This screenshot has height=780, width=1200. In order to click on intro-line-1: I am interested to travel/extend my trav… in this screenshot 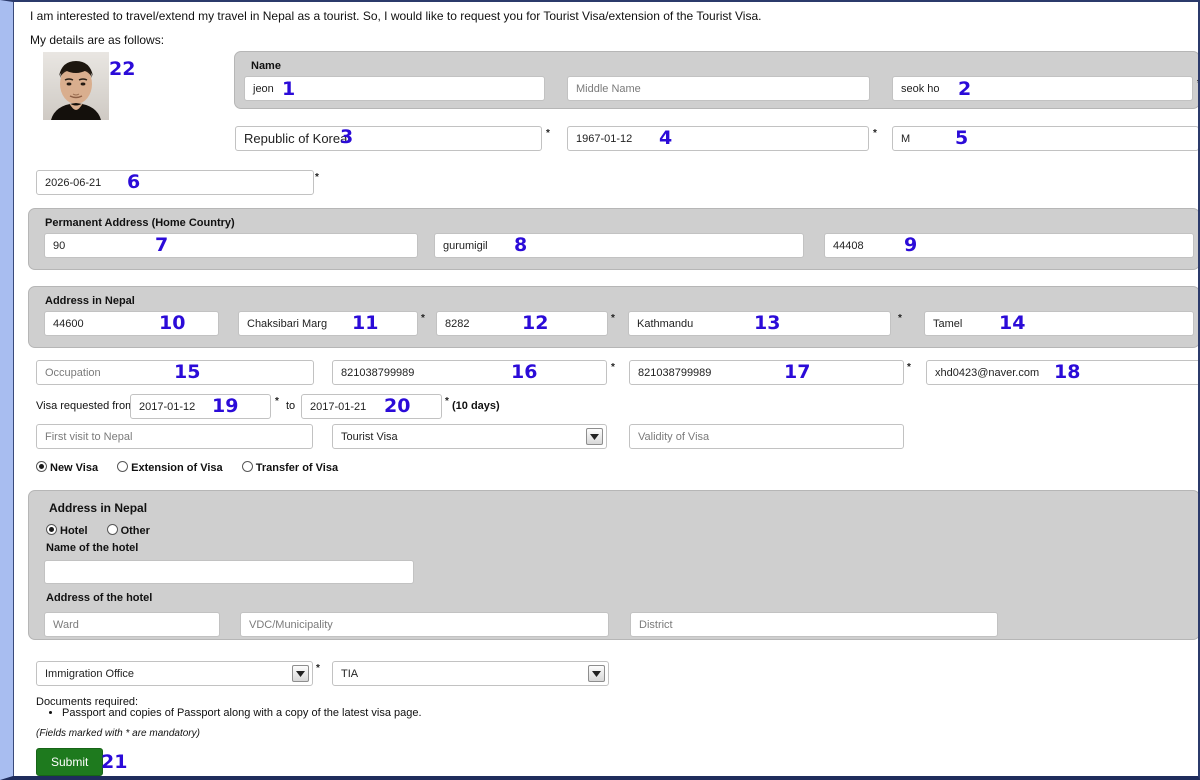, I will do `click(396, 16)`.